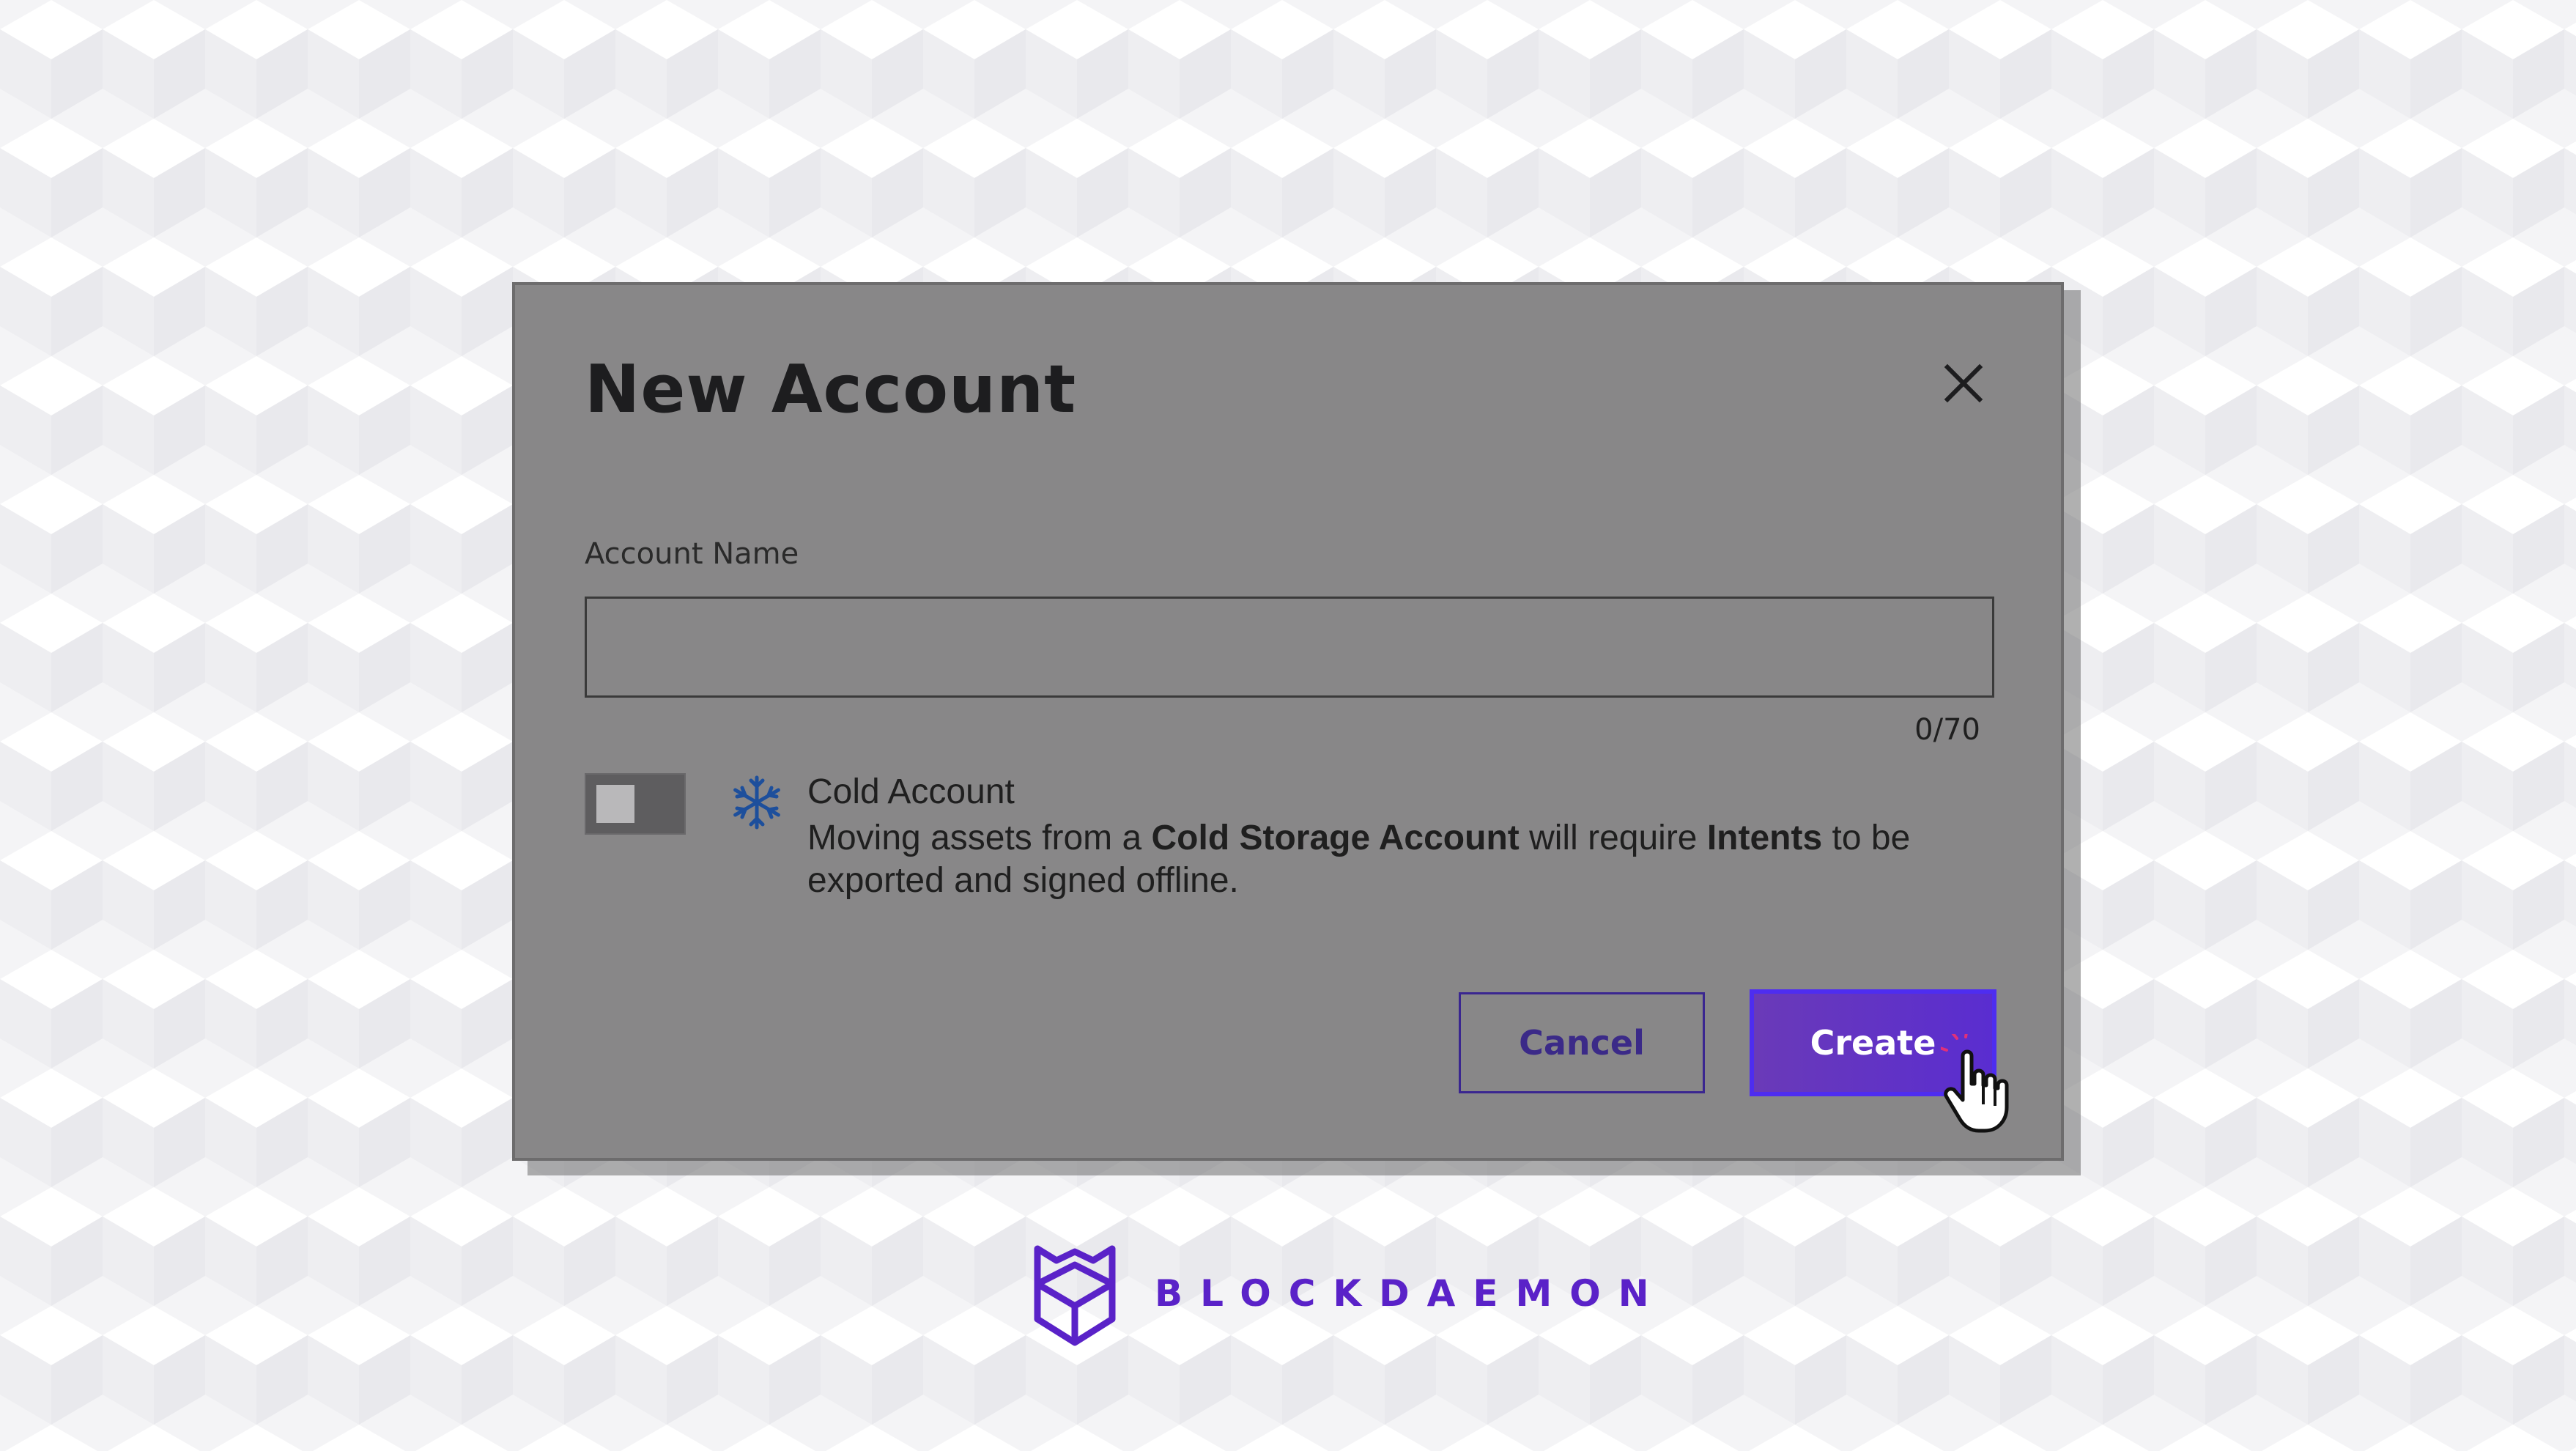  I want to click on account-name-label: Account Name, so click(692, 554).